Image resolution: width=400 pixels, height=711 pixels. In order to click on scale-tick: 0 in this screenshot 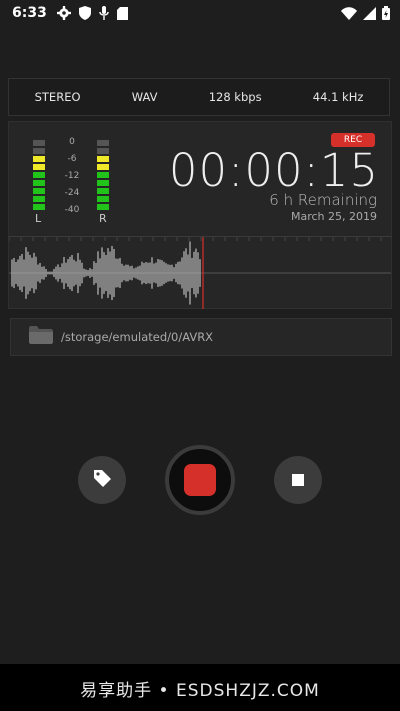, I will do `click(72, 142)`.